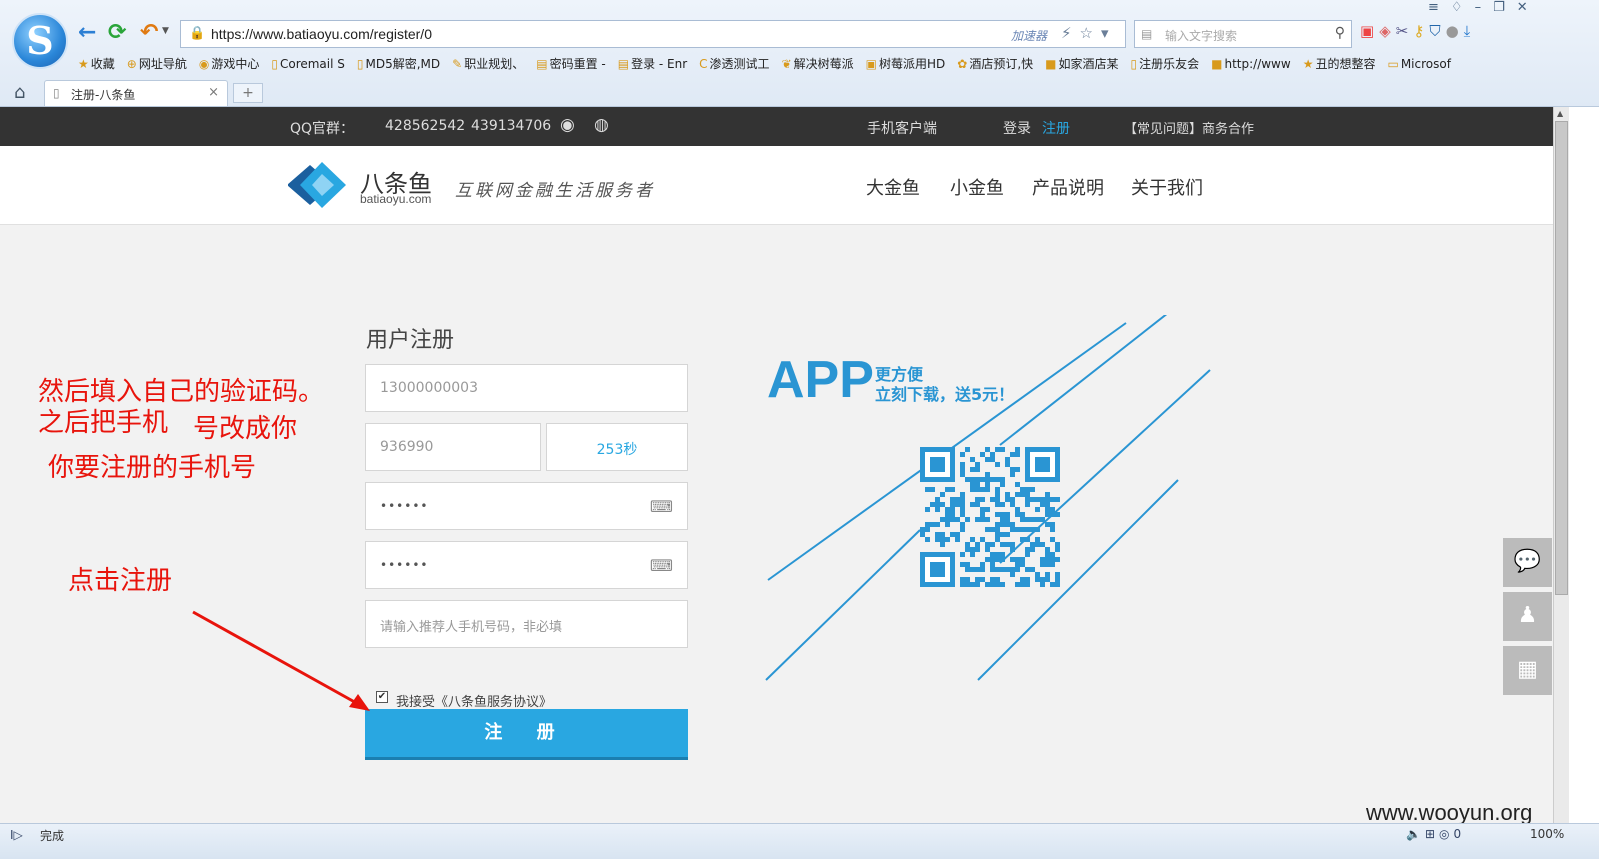  Describe the element at coordinates (1068, 187) in the screenshot. I see `nav-product-info: 产品说明` at that location.